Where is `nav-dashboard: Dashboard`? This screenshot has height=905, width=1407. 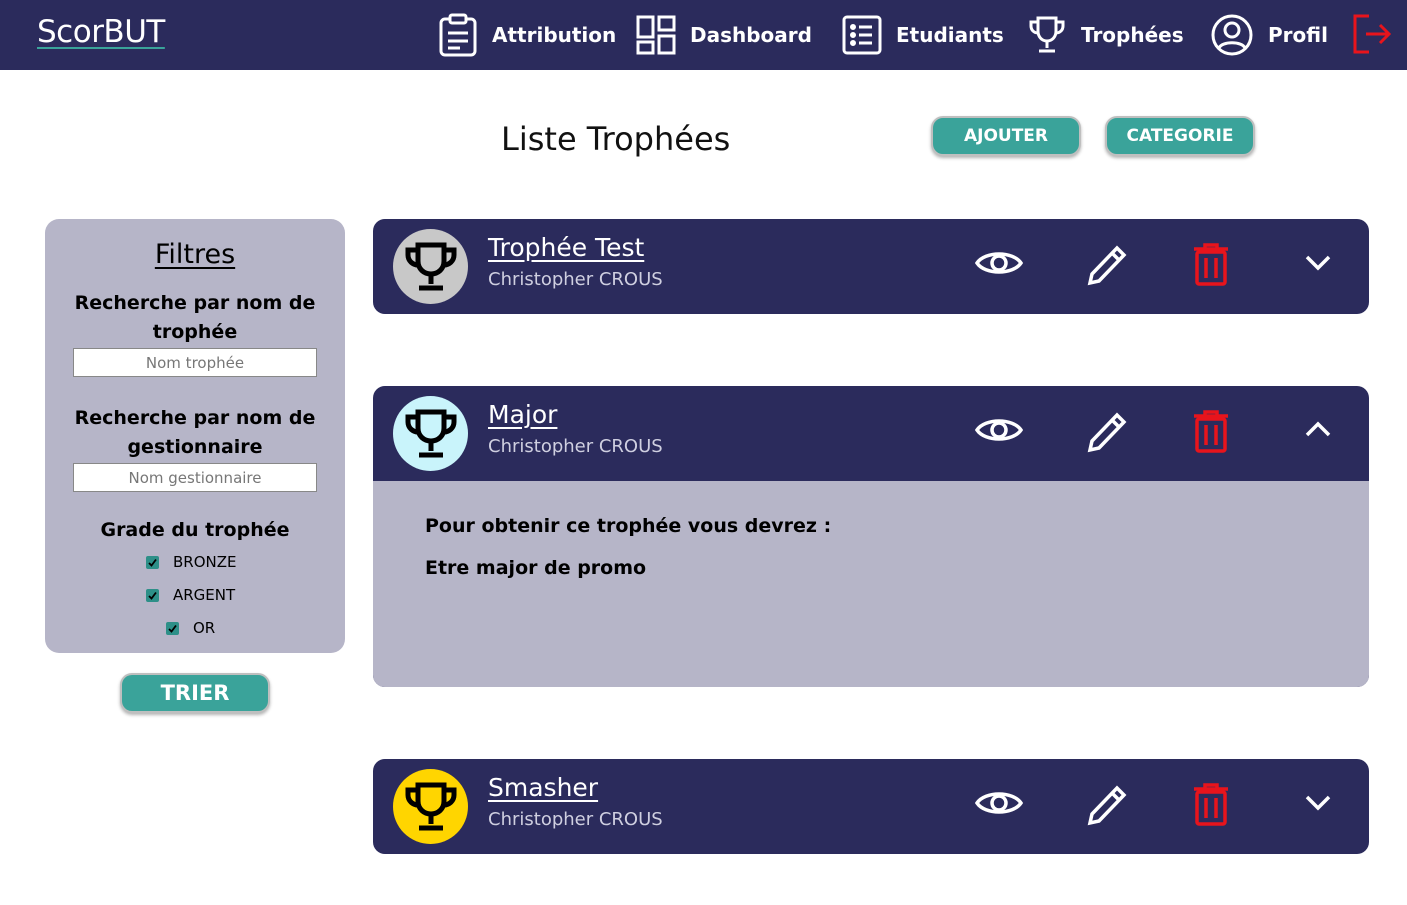 nav-dashboard: Dashboard is located at coordinates (724, 35).